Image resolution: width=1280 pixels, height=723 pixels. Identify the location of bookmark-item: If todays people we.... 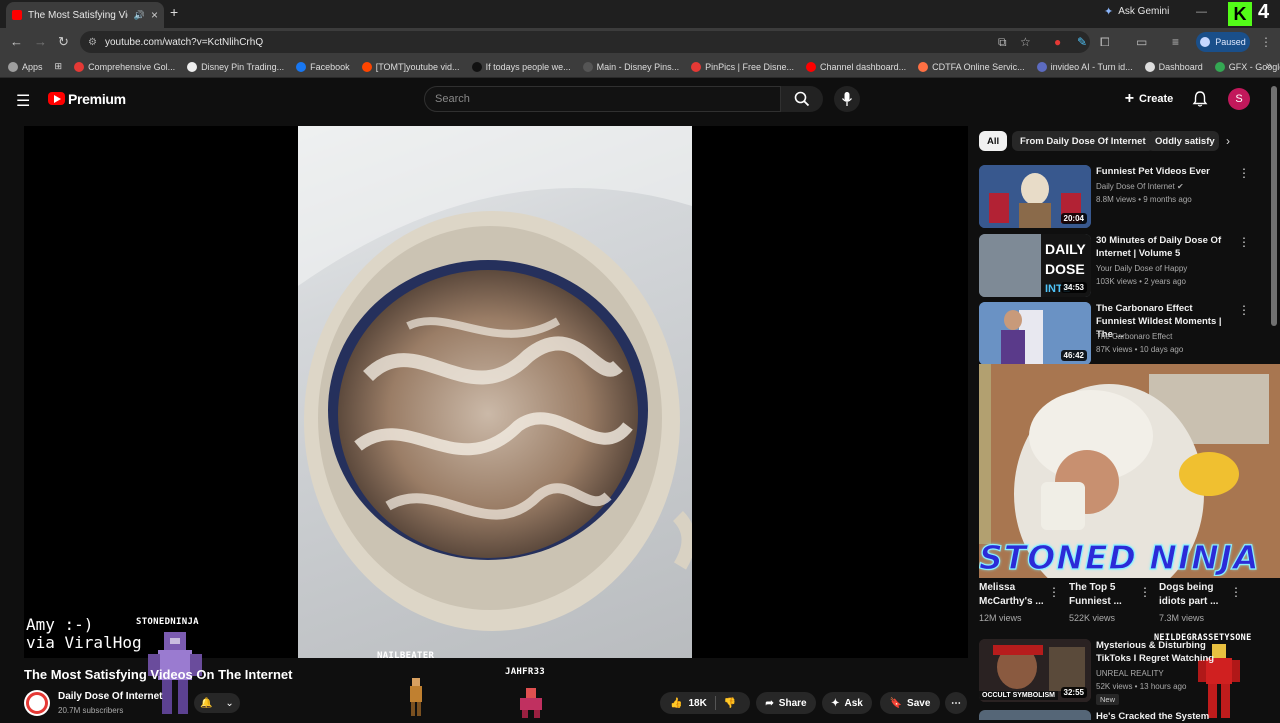
(521, 66).